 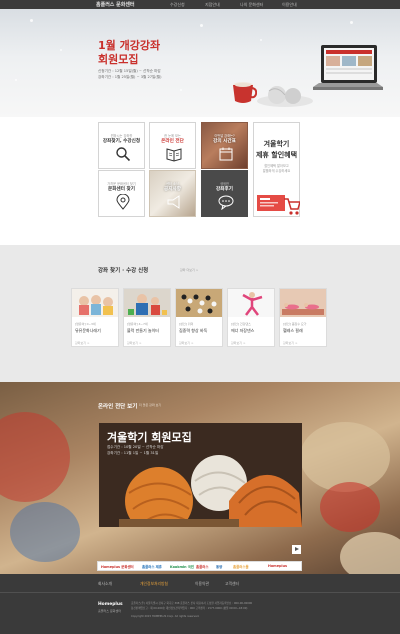 I want to click on course-card: [영유아] 0~3세 뮤뮤문화나래기 강좌보기 >, so click(x=95, y=317).